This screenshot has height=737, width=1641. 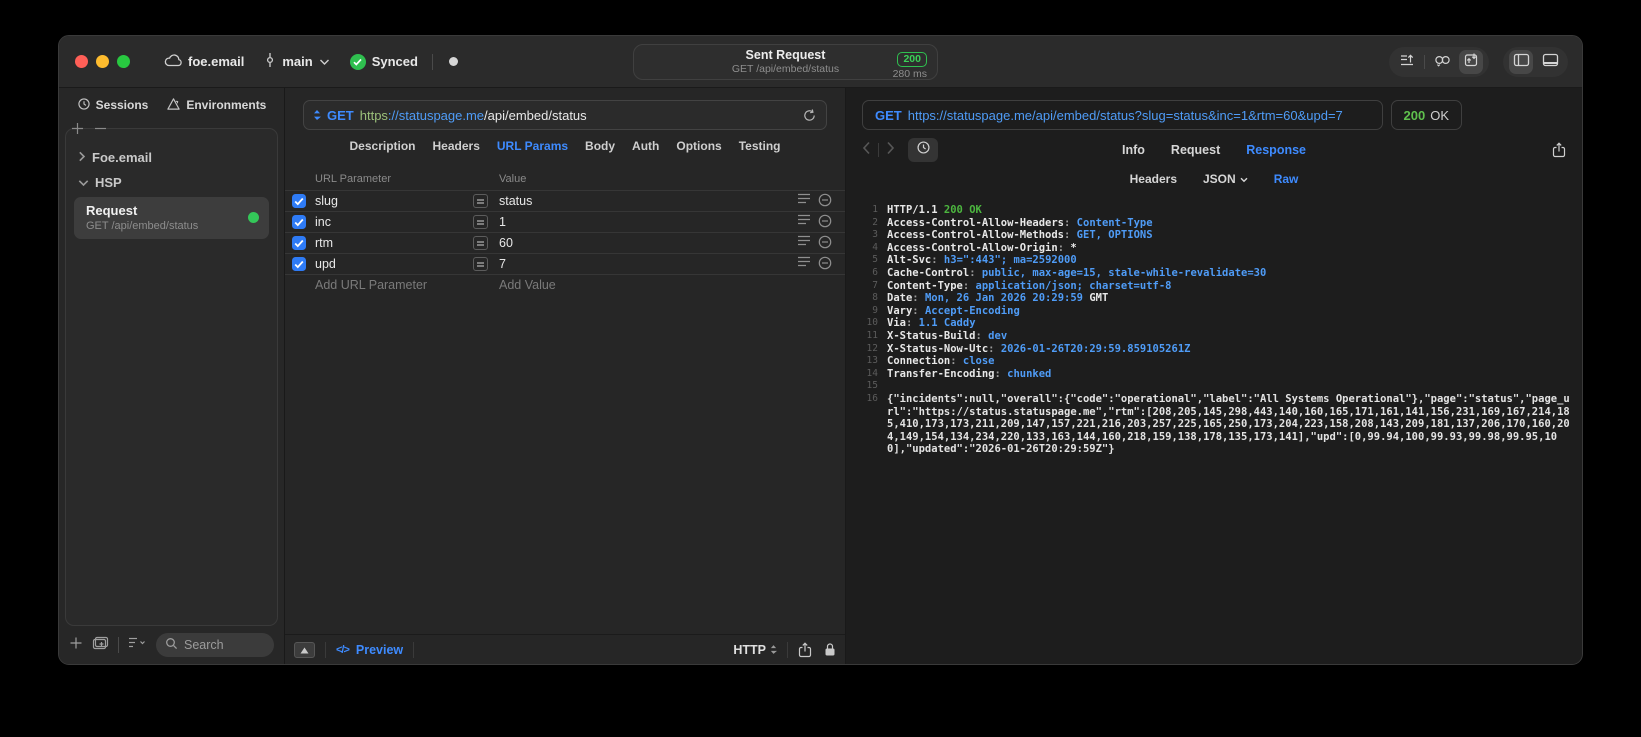 What do you see at coordinates (473, 115) in the screenshot?
I see `request-url: https://statuspage.me/api/embed/status` at bounding box center [473, 115].